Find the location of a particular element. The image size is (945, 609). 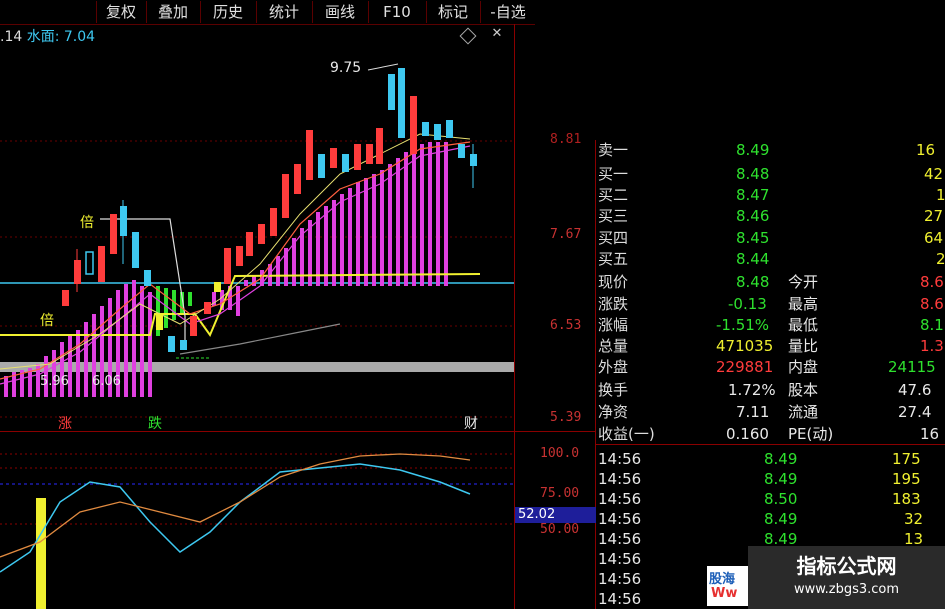

tick-row: 14:56 8.49 195 is located at coordinates (759, 479).